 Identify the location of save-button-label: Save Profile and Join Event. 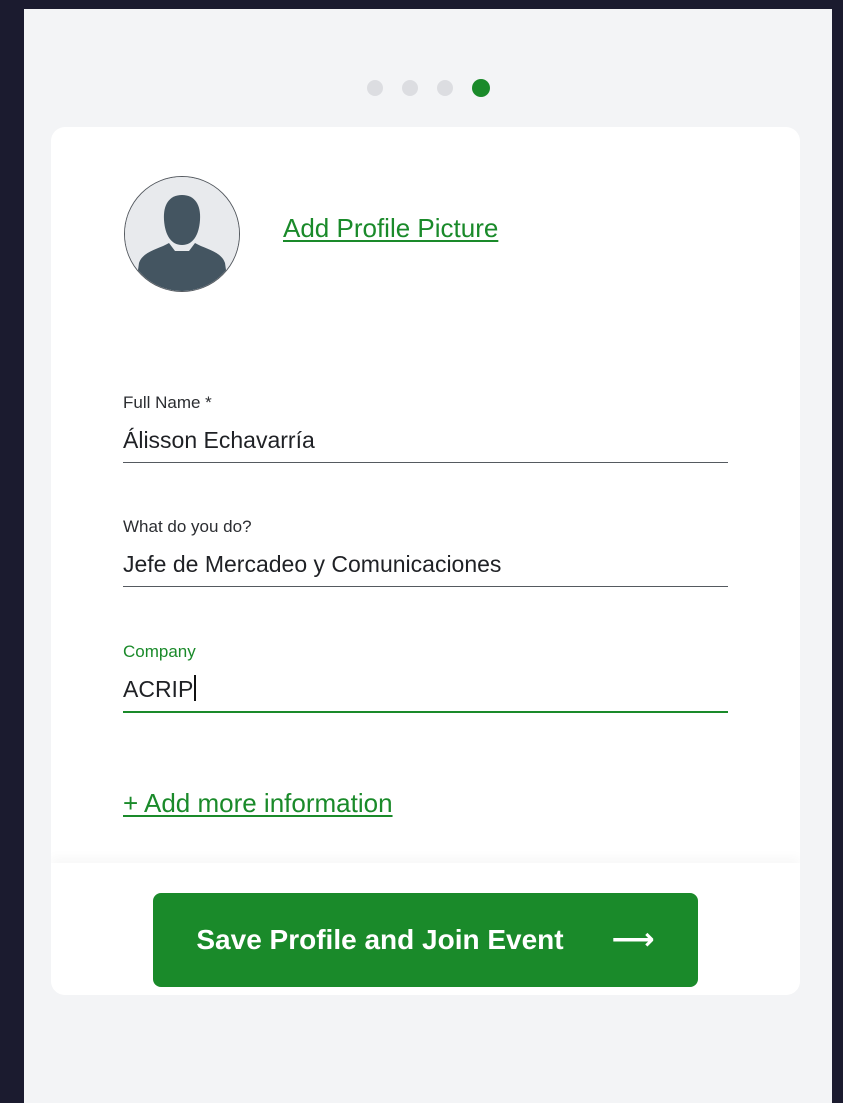
(380, 939).